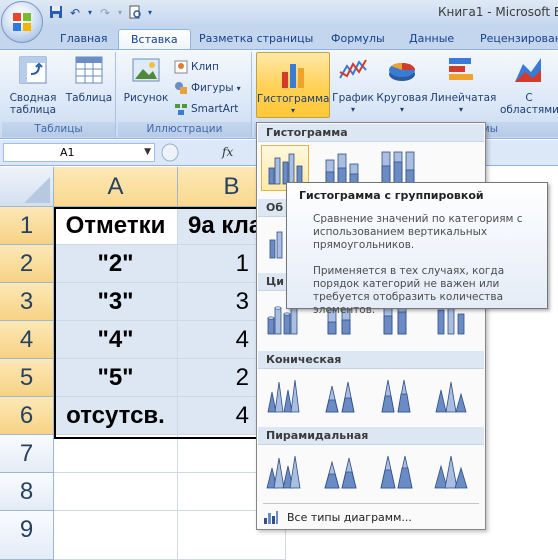  What do you see at coordinates (196, 67) in the screenshot?
I see `clip-button: Клип` at bounding box center [196, 67].